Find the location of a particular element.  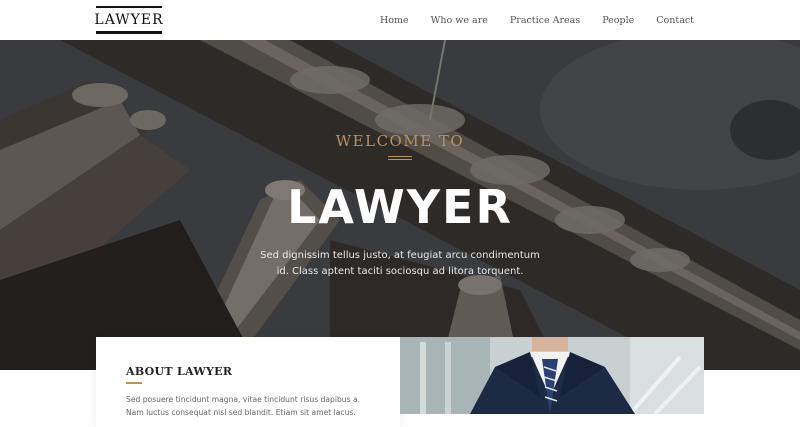

hero-welcome-text: WELCOME TO is located at coordinates (400, 141).